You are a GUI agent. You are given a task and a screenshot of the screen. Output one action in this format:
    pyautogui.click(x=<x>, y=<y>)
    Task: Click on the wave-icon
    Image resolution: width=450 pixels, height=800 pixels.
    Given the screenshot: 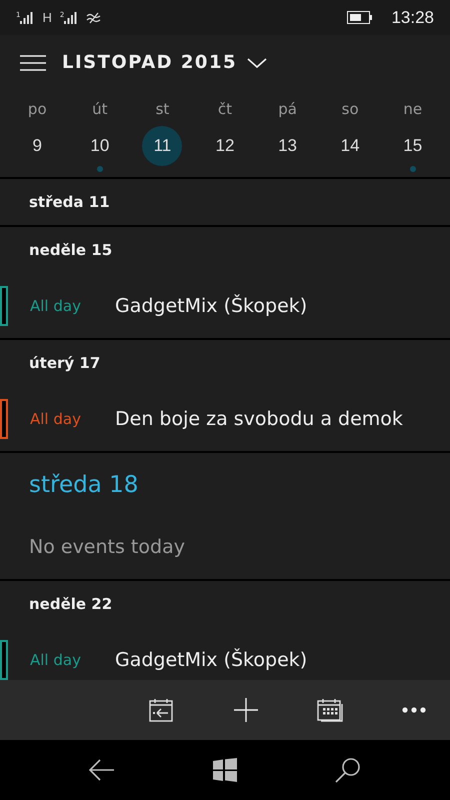 What is the action you would take?
    pyautogui.click(x=94, y=18)
    